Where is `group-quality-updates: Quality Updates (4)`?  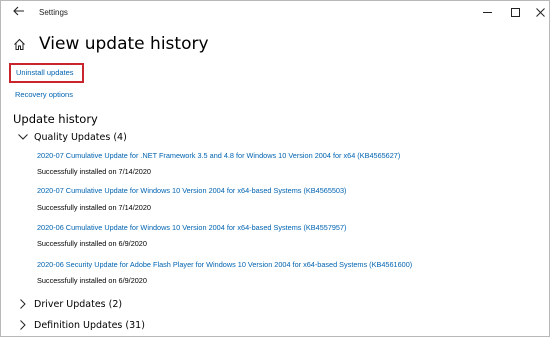 group-quality-updates: Quality Updates (4) is located at coordinates (72, 137).